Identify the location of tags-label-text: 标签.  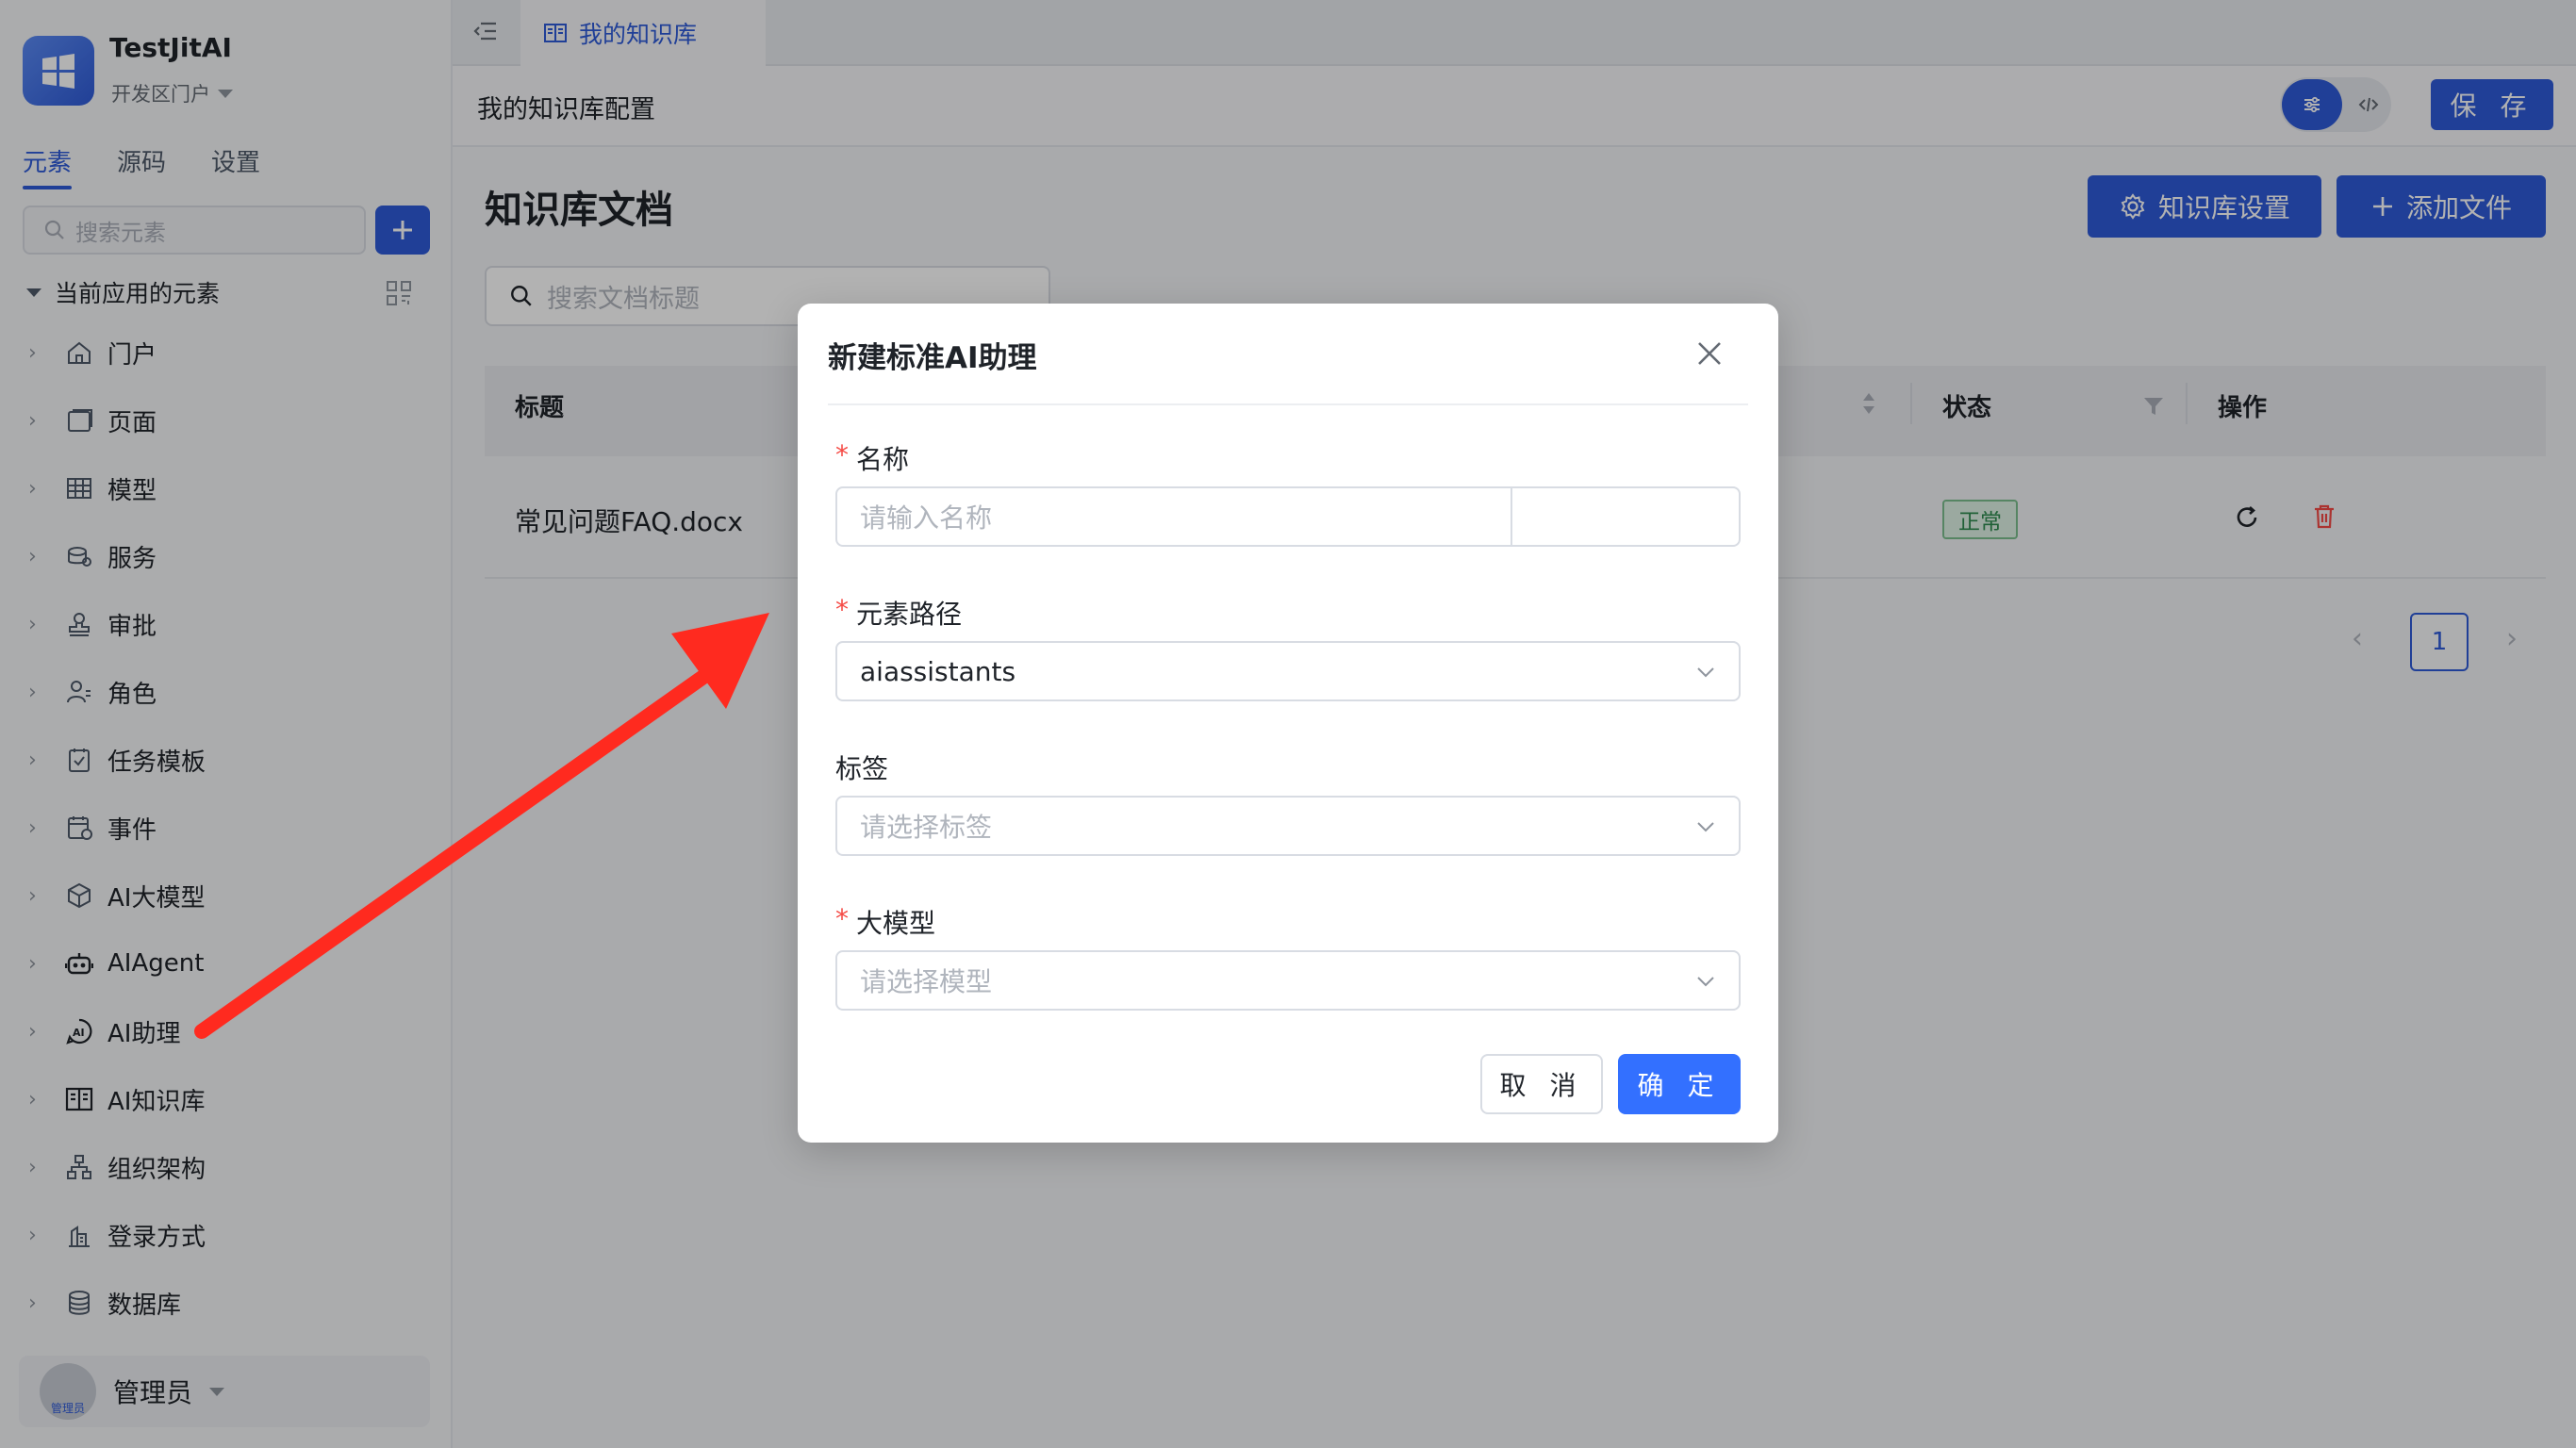
(862, 768).